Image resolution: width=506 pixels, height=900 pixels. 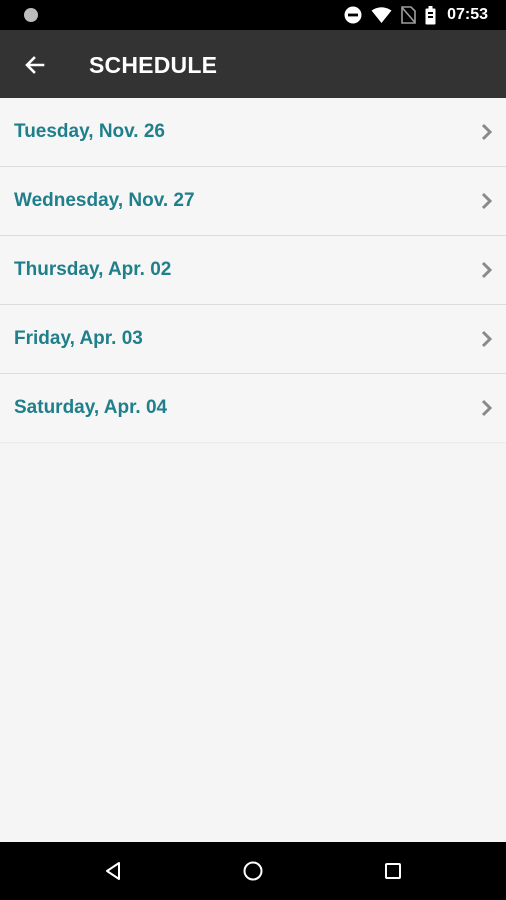 What do you see at coordinates (104, 200) in the screenshot?
I see `day-label: Wednesday, Nov. 27` at bounding box center [104, 200].